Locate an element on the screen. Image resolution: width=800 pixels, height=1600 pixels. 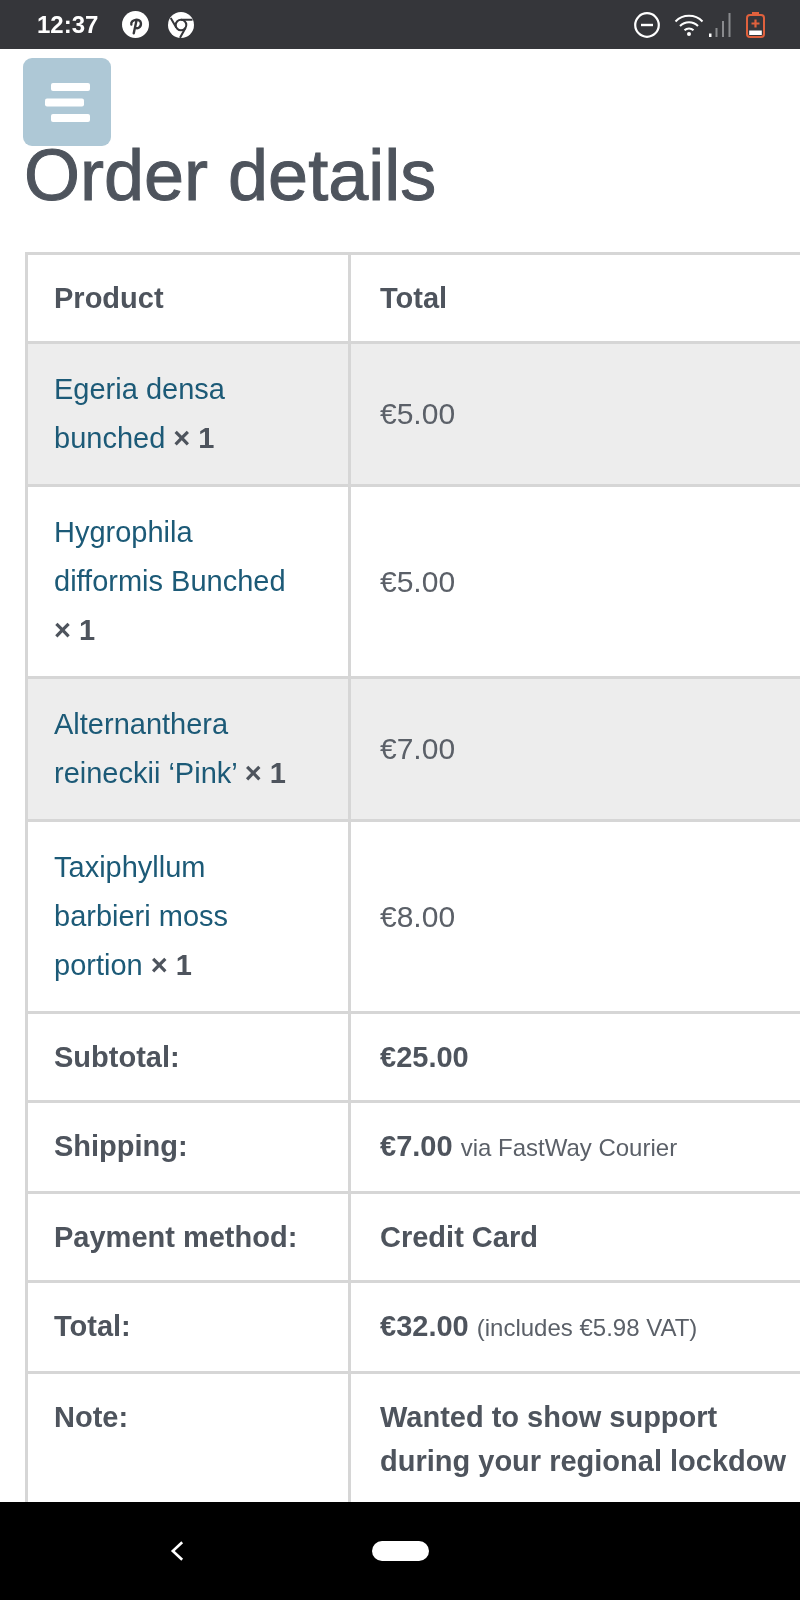
signal-icon is located at coordinates (720, 24).